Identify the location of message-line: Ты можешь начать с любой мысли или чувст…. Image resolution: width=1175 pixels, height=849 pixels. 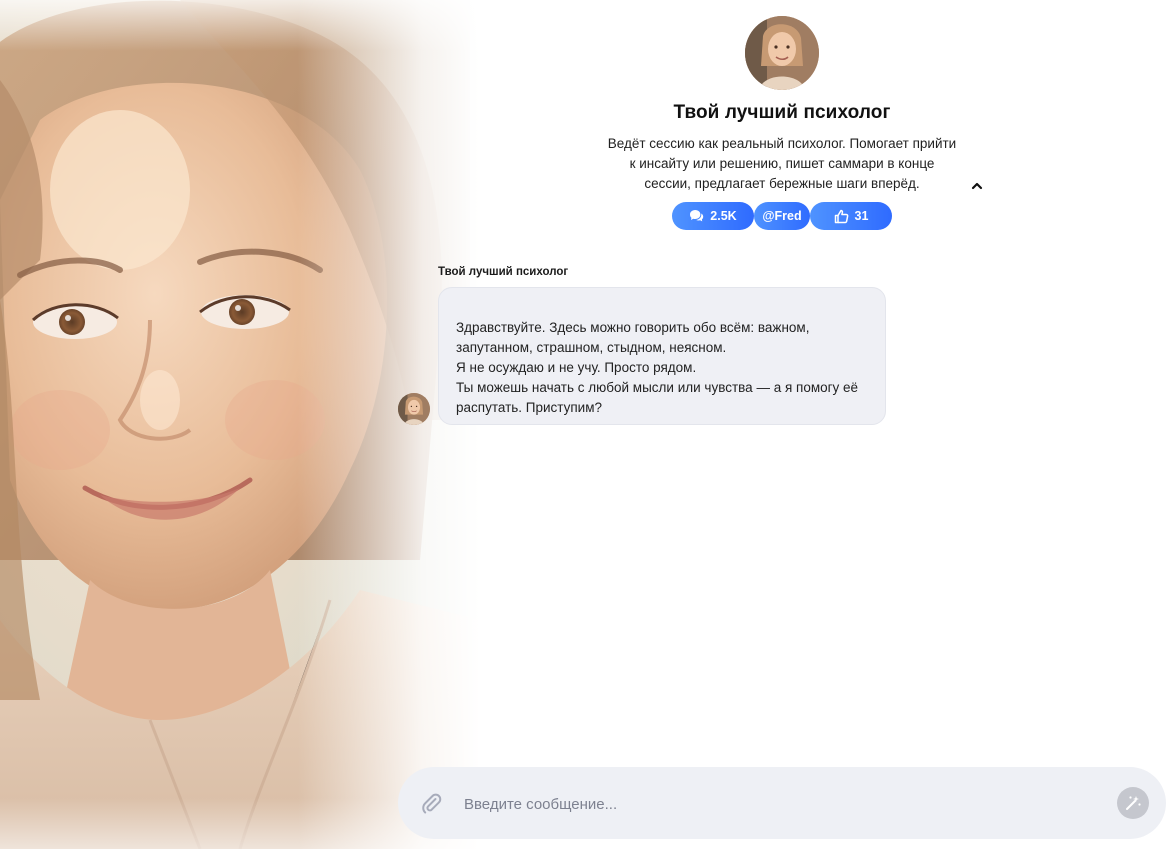
(657, 397).